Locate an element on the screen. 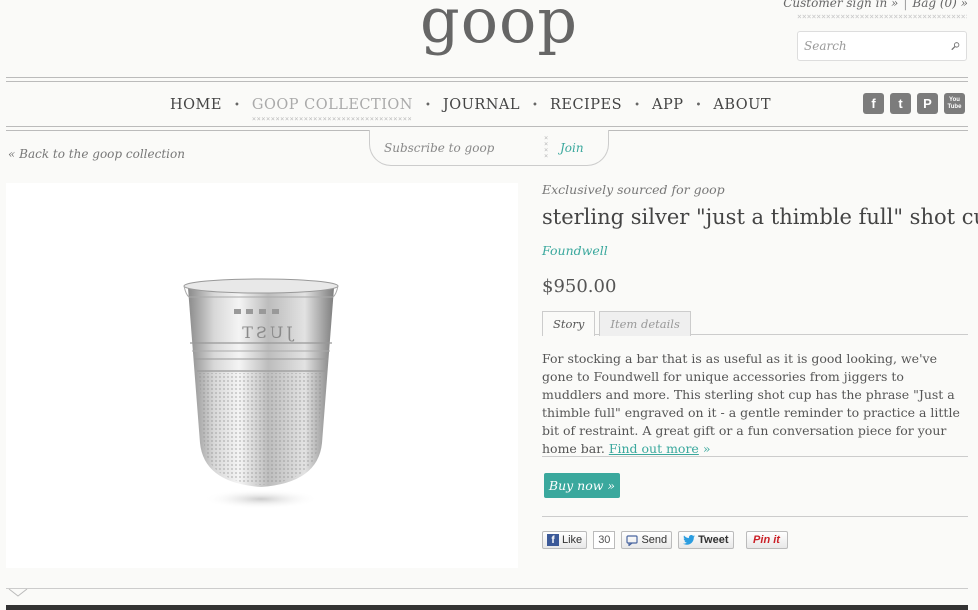 This screenshot has width=978, height=610. tweet-button: Tweet is located at coordinates (706, 540).